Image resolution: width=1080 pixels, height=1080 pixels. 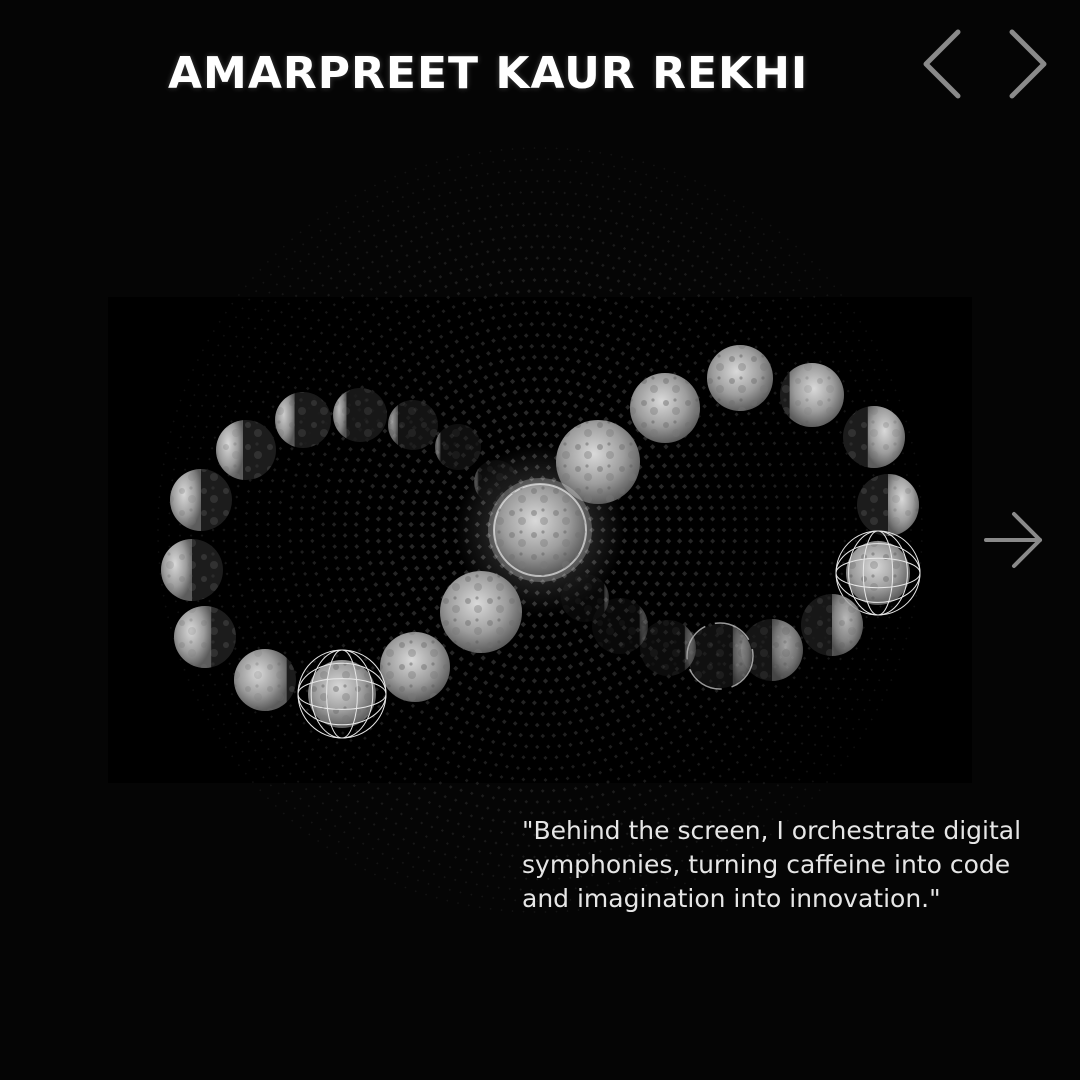 I want to click on chevron-left-icon, so click(x=942, y=64).